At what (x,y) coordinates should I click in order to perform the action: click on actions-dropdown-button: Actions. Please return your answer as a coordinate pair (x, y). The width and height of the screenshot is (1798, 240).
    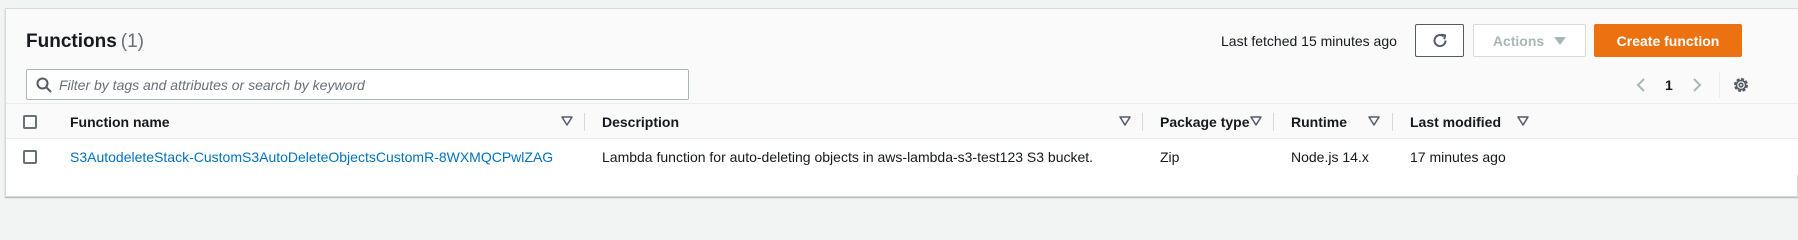
    Looking at the image, I should click on (1529, 40).